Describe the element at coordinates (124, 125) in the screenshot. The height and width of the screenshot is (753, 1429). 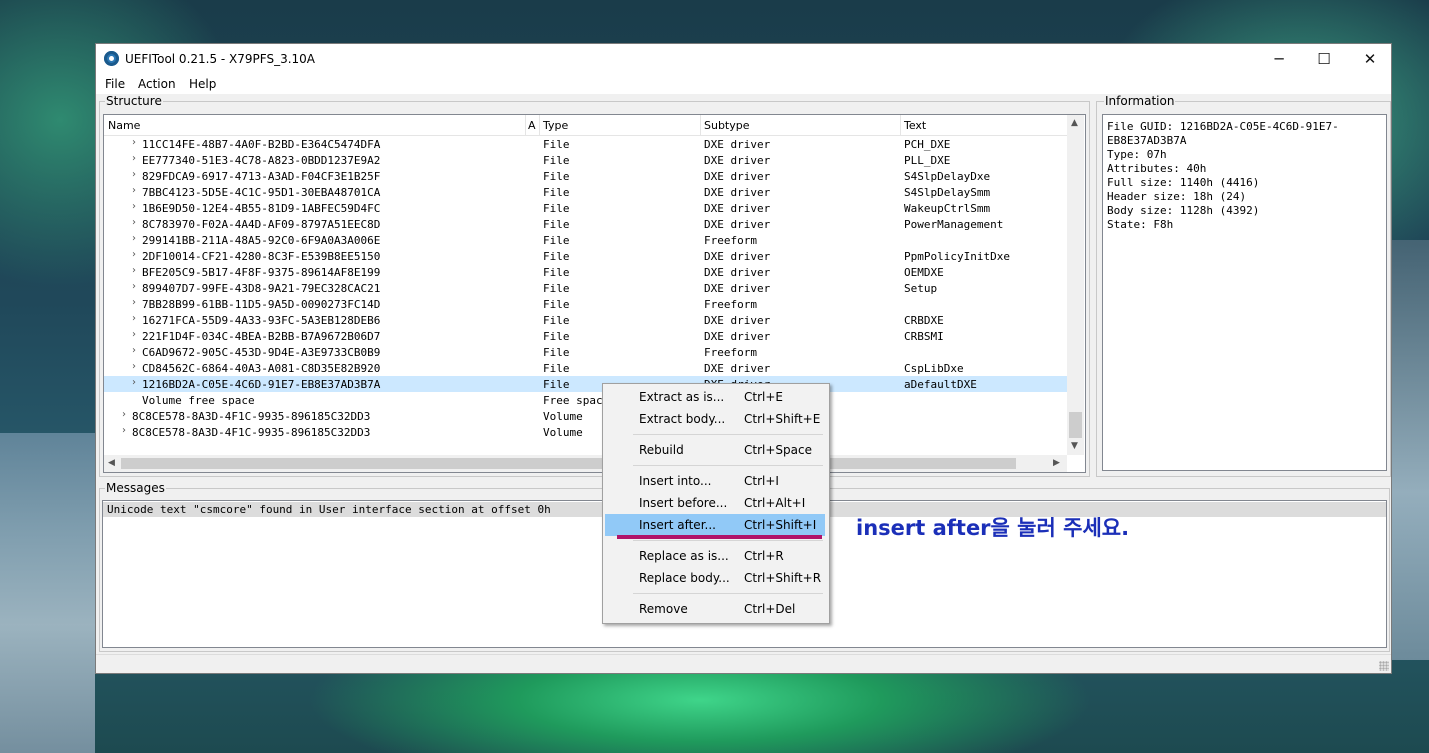
I see `column-name: Name` at that location.